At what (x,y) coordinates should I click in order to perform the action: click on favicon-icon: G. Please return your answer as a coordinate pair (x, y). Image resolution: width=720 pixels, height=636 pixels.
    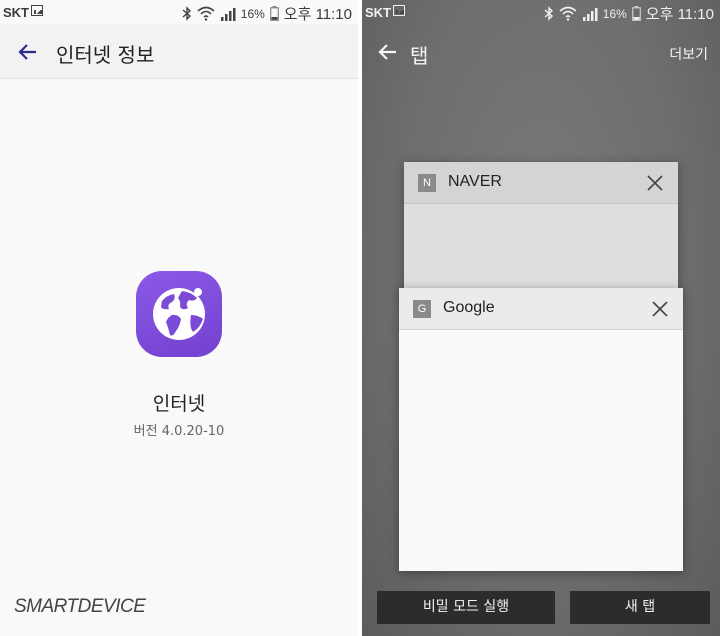
    Looking at the image, I should click on (422, 309).